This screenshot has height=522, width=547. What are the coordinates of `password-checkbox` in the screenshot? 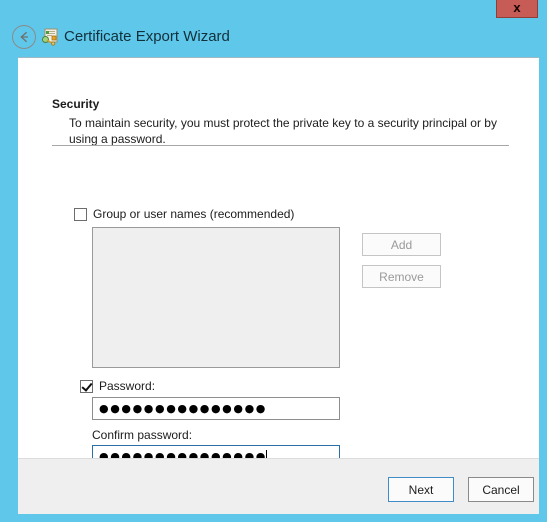 It's located at (86, 386).